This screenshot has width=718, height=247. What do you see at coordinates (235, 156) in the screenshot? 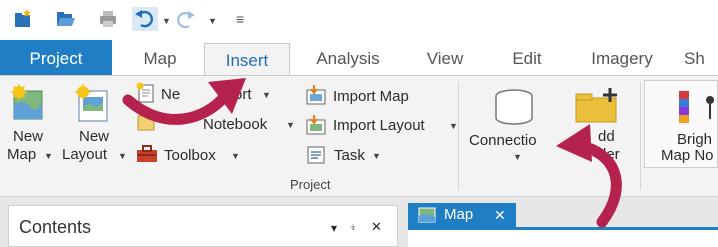
I see `toolbox-dropdown-icon: ▼` at bounding box center [235, 156].